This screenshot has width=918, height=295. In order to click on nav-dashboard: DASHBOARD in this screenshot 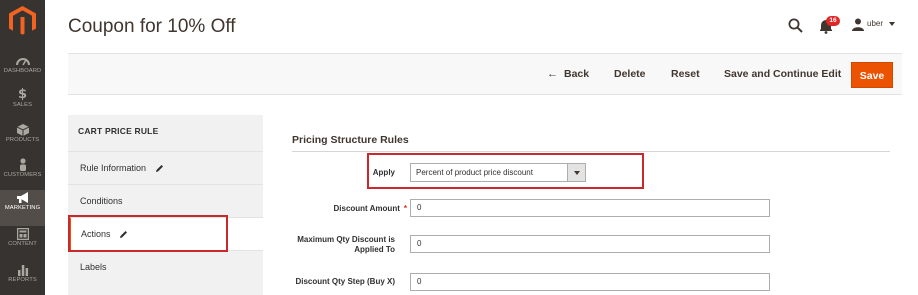, I will do `click(22, 71)`.